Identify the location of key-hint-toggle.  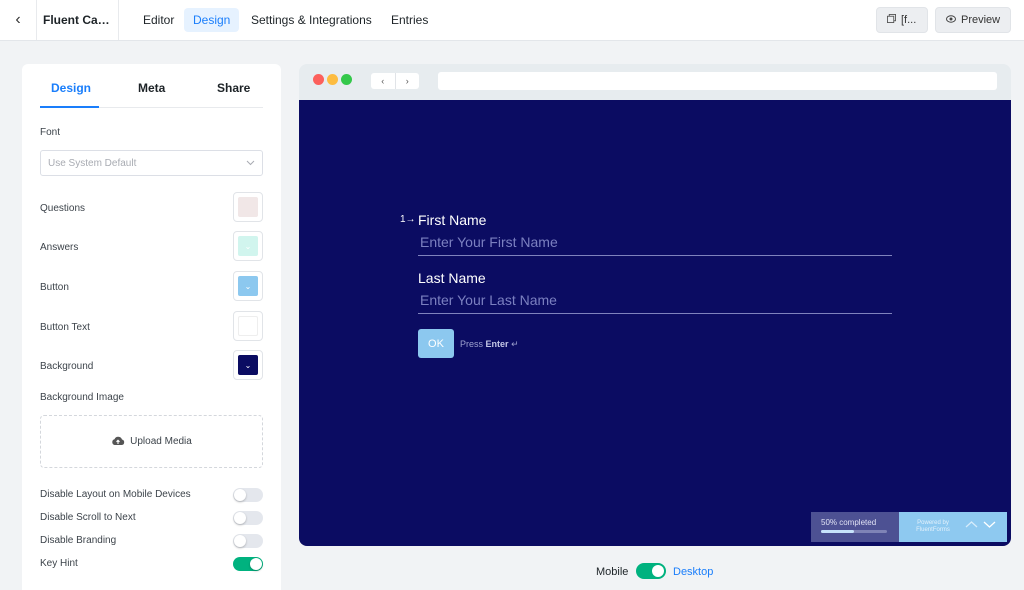
(248, 564).